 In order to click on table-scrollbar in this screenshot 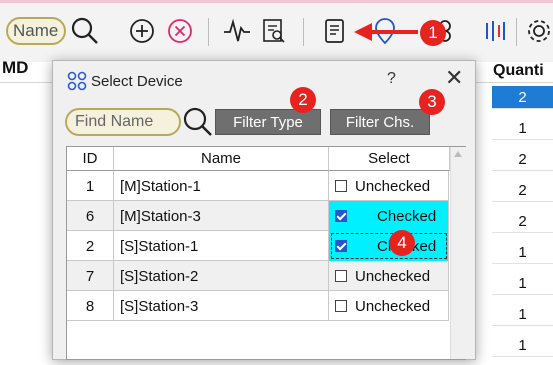, I will do `click(458, 253)`.